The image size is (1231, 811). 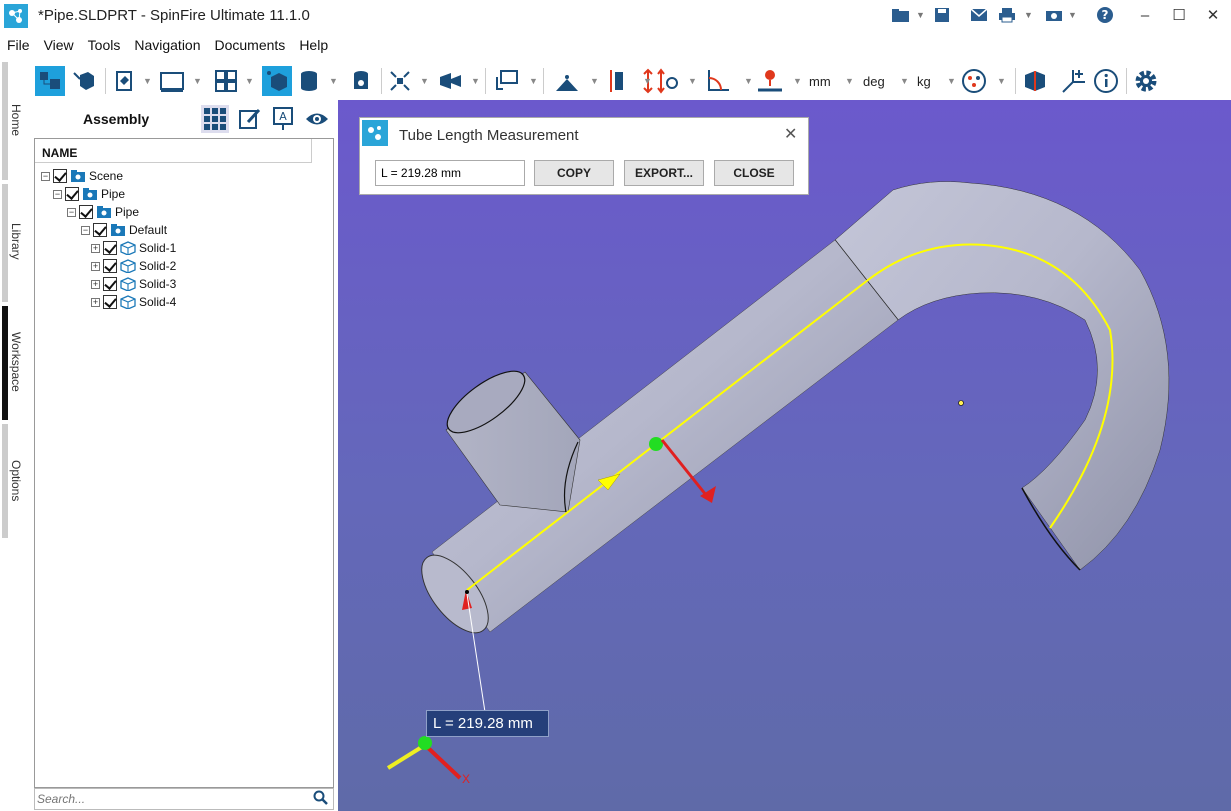 What do you see at coordinates (313, 45) in the screenshot?
I see `menu-help: Help` at bounding box center [313, 45].